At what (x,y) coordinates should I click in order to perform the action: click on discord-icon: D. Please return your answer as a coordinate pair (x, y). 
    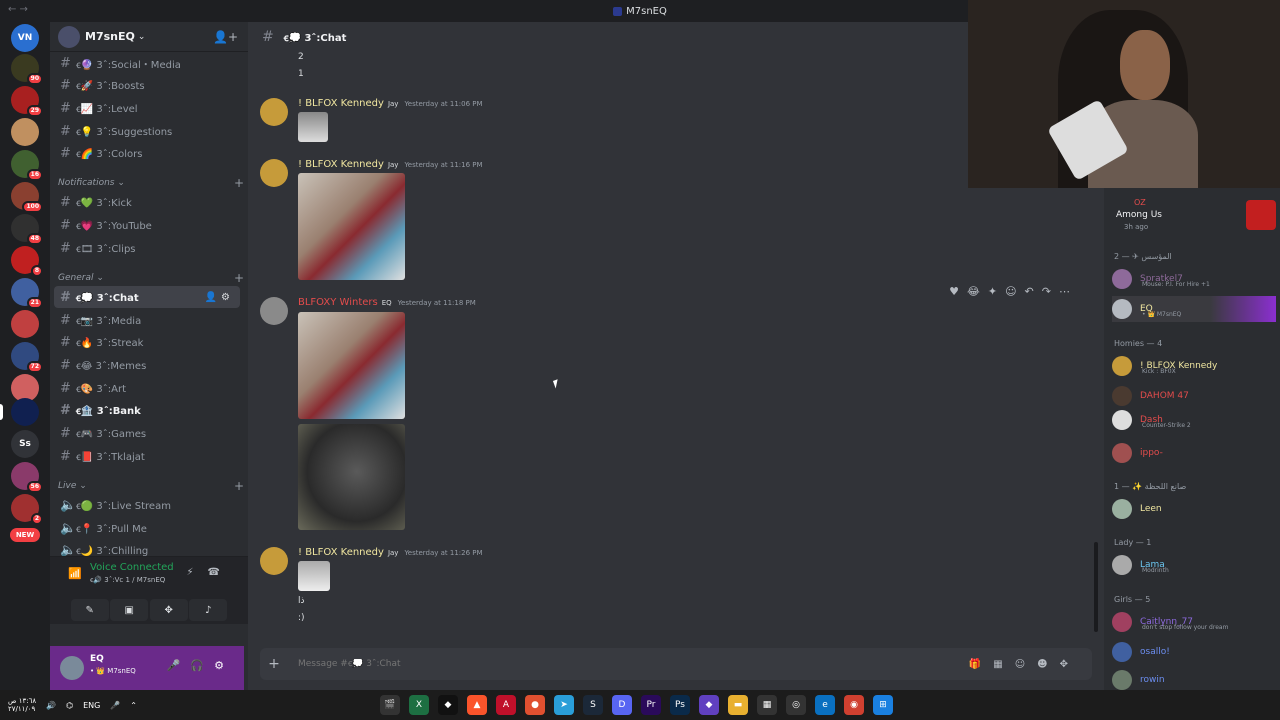
    Looking at the image, I should click on (622, 705).